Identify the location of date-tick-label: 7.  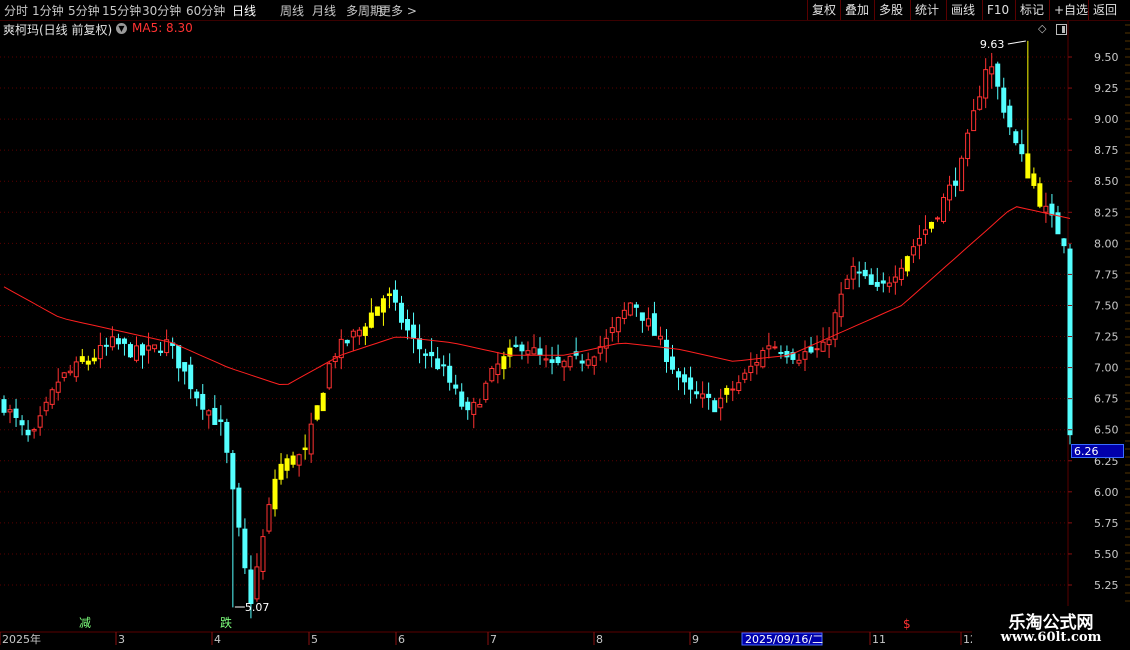
(493, 639).